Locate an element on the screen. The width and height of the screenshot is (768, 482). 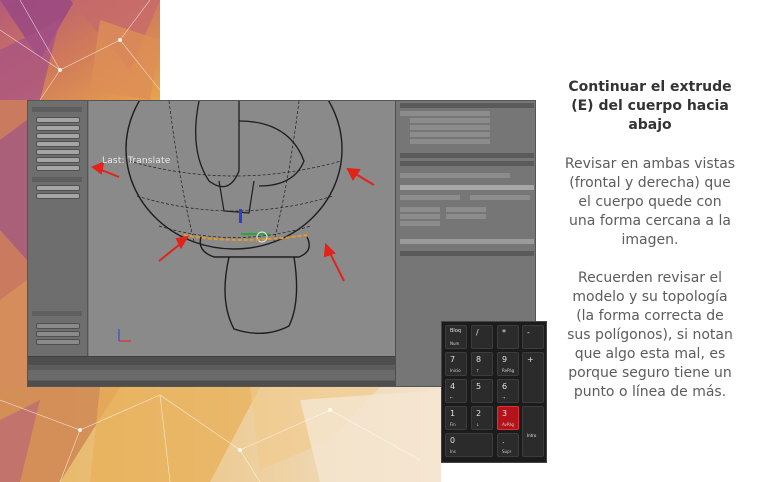
keypad-key-7: 7 Inicio is located at coordinates (456, 364).